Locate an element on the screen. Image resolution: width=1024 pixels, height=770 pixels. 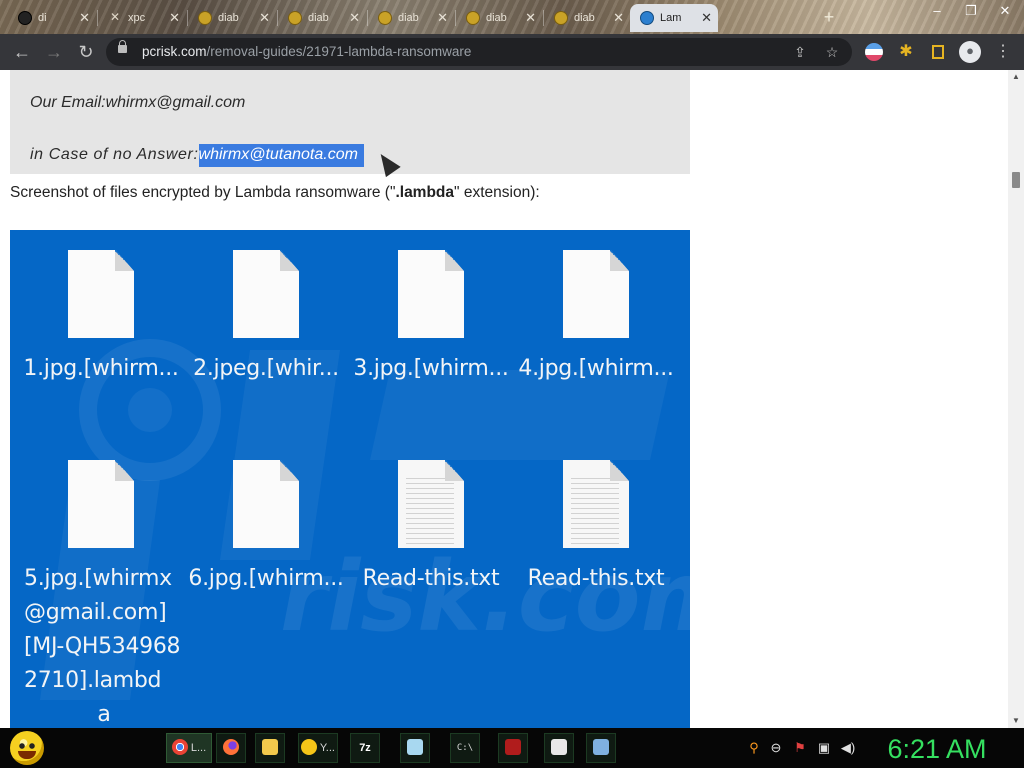
puzzle-icon: ✱ is located at coordinates (906, 52).